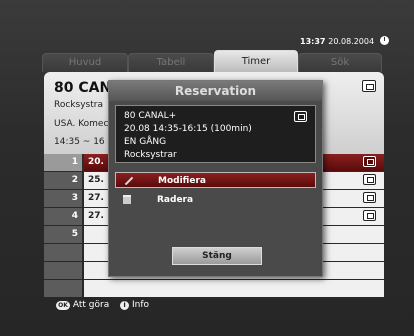  I want to click on ok-hint-label: Att göra, so click(91, 305).